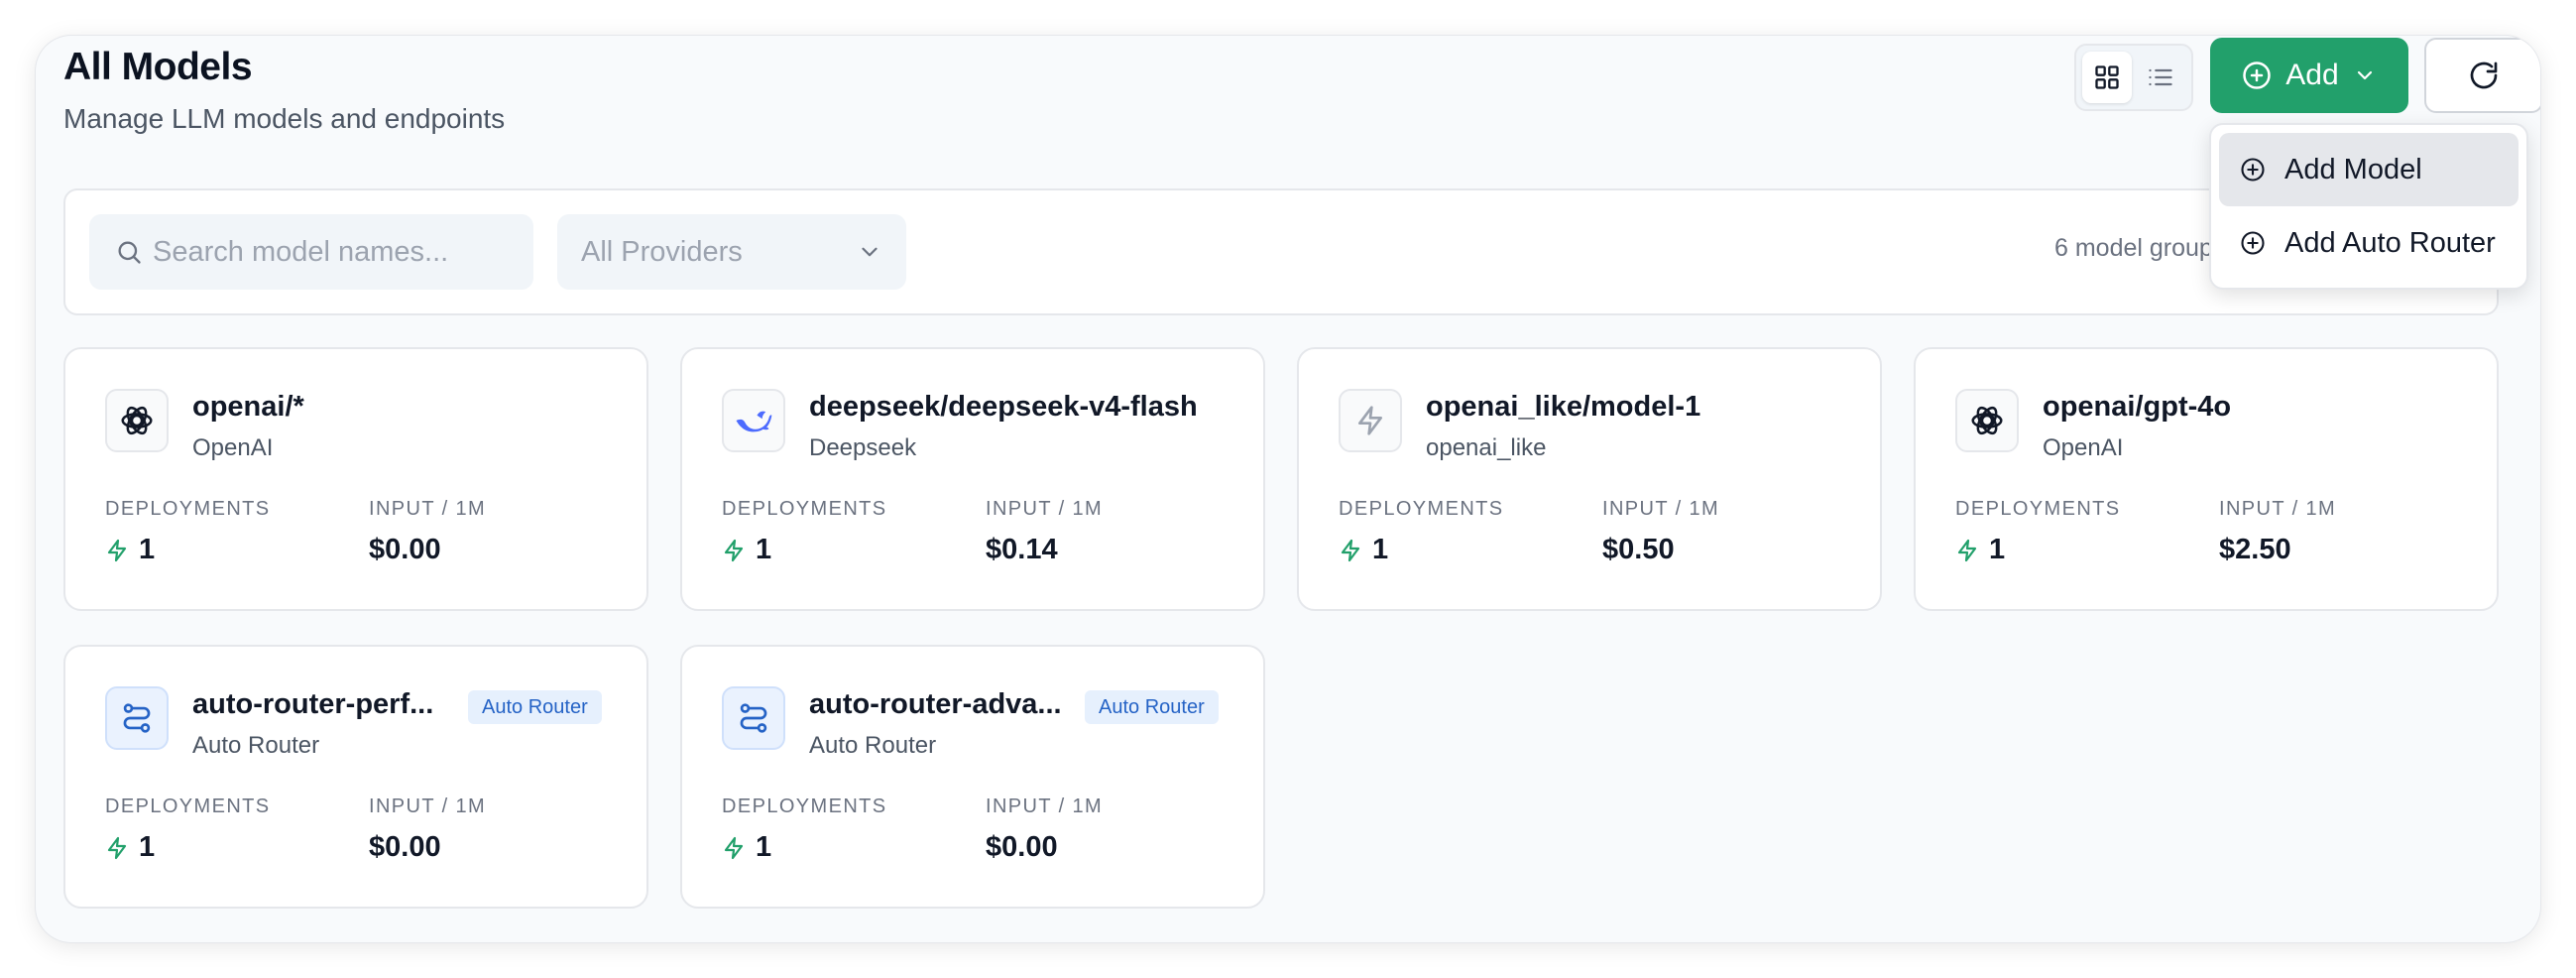  I want to click on refresh-button, so click(2482, 75).